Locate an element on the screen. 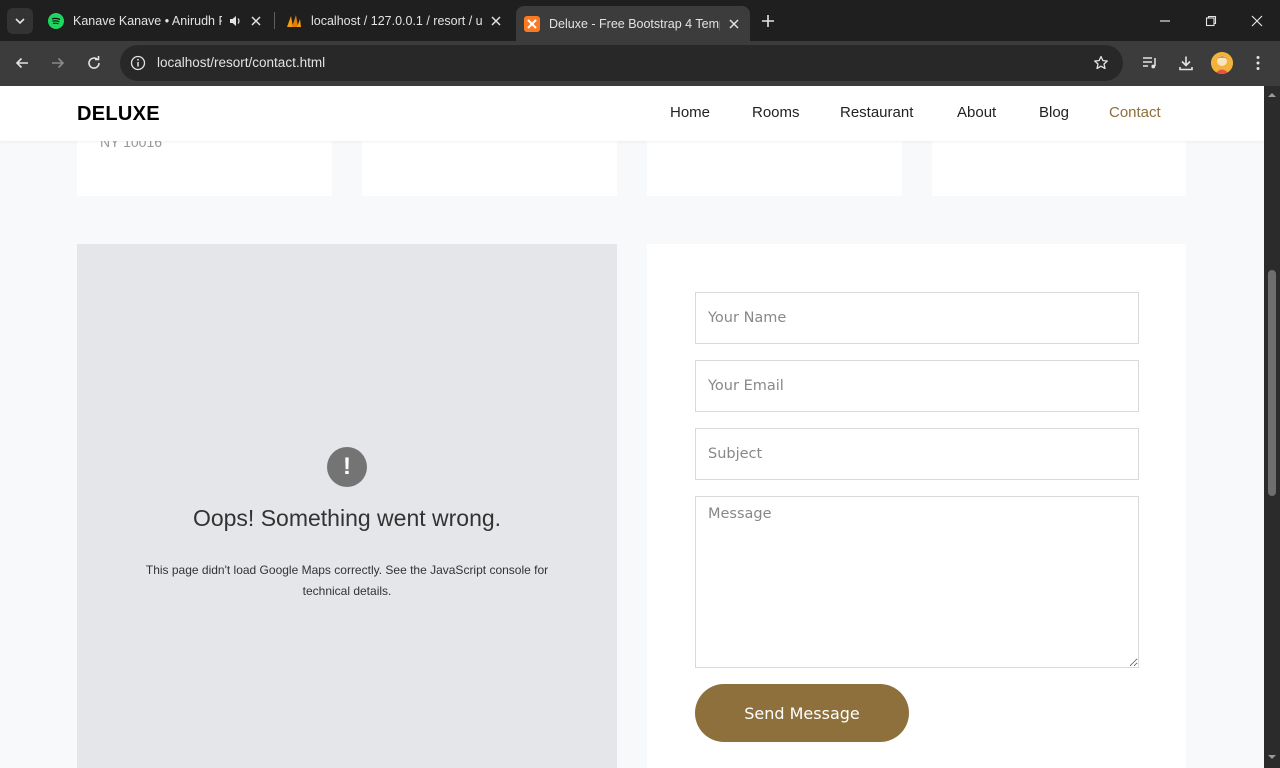 This screenshot has width=1280, height=768. back-button is located at coordinates (22, 63).